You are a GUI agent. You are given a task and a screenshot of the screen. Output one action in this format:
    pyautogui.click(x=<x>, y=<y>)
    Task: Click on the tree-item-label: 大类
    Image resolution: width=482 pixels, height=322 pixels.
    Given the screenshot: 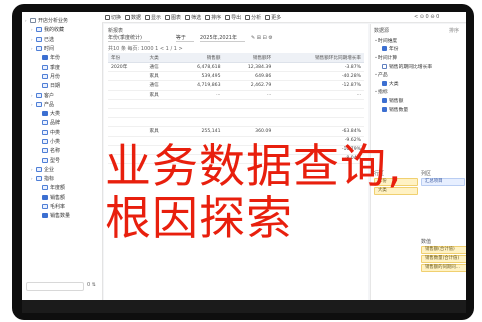 What is the action you would take?
    pyautogui.click(x=55, y=114)
    